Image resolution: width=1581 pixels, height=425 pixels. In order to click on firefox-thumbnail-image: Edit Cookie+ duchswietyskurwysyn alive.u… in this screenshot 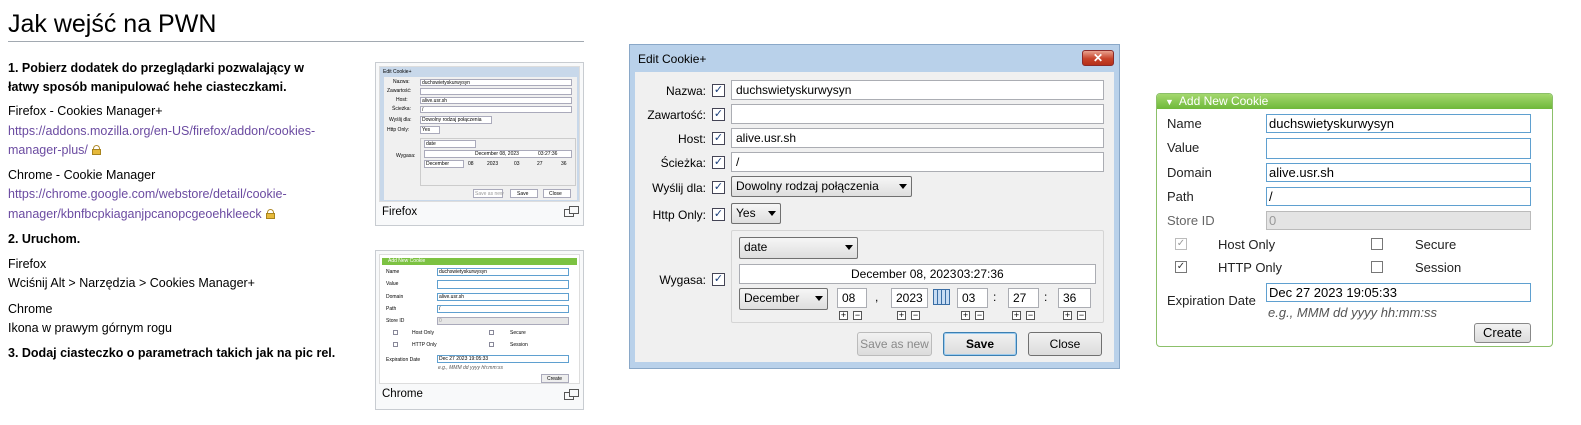, I will do `click(479, 134)`.